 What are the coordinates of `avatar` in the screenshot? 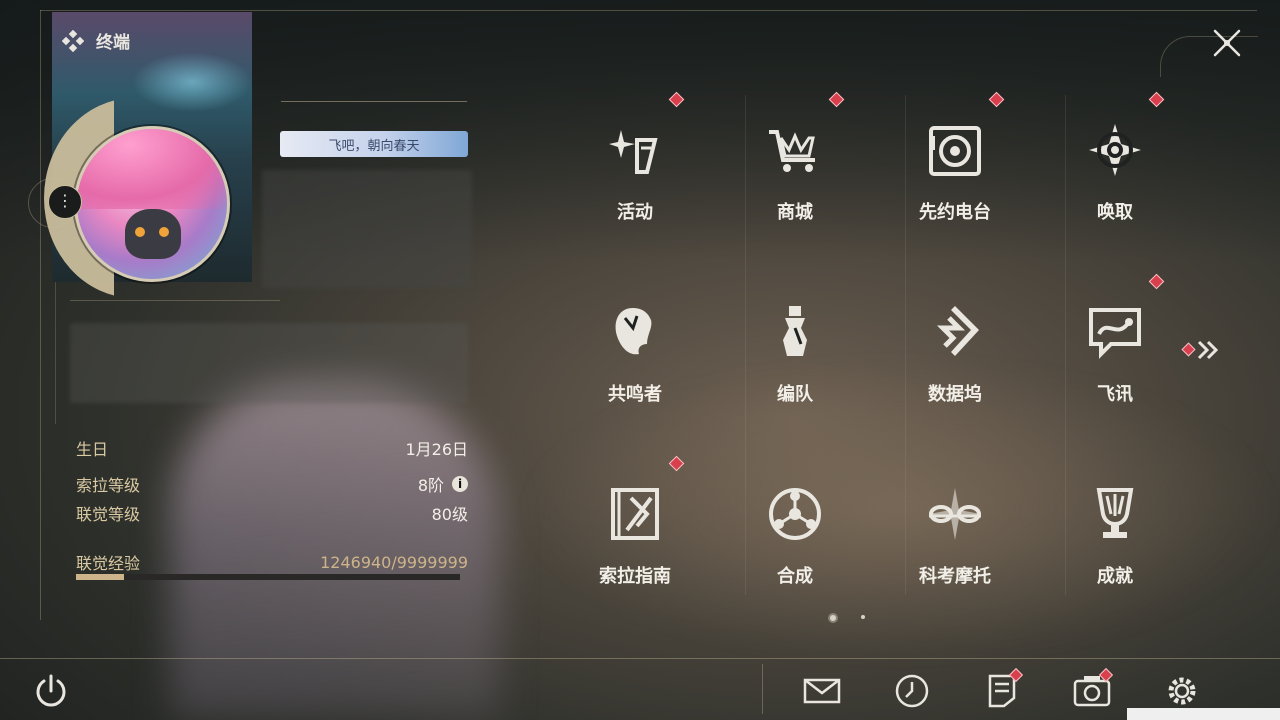 It's located at (152, 204).